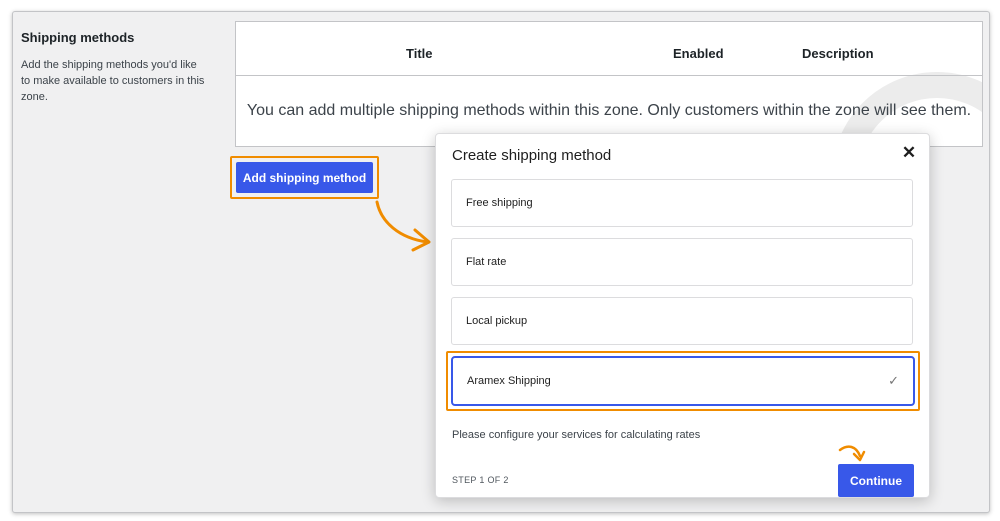 The height and width of the screenshot is (521, 1000). What do you see at coordinates (609, 49) in the screenshot?
I see `table-header: Title Enabled Description` at bounding box center [609, 49].